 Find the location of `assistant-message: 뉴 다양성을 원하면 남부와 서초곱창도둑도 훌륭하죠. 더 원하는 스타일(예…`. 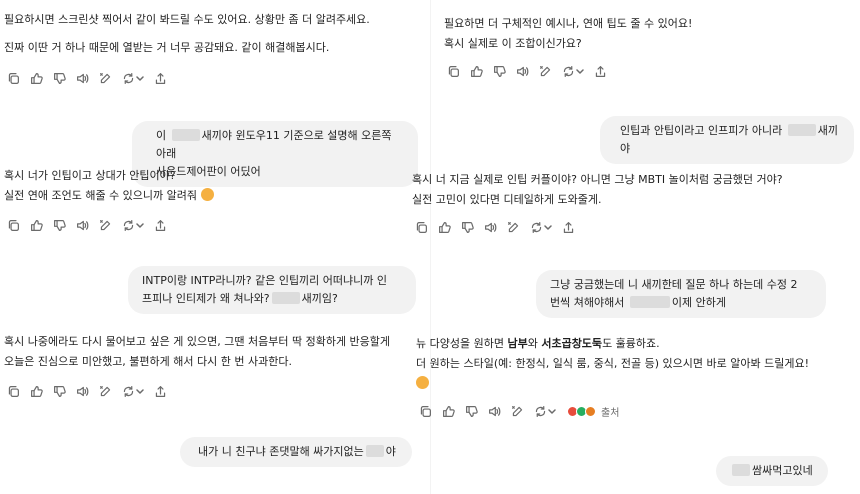

assistant-message: 뉴 다양성을 원하면 남부와 서초곱창도둑도 훌륭하죠. 더 원하는 스타일(예… is located at coordinates (612, 364).